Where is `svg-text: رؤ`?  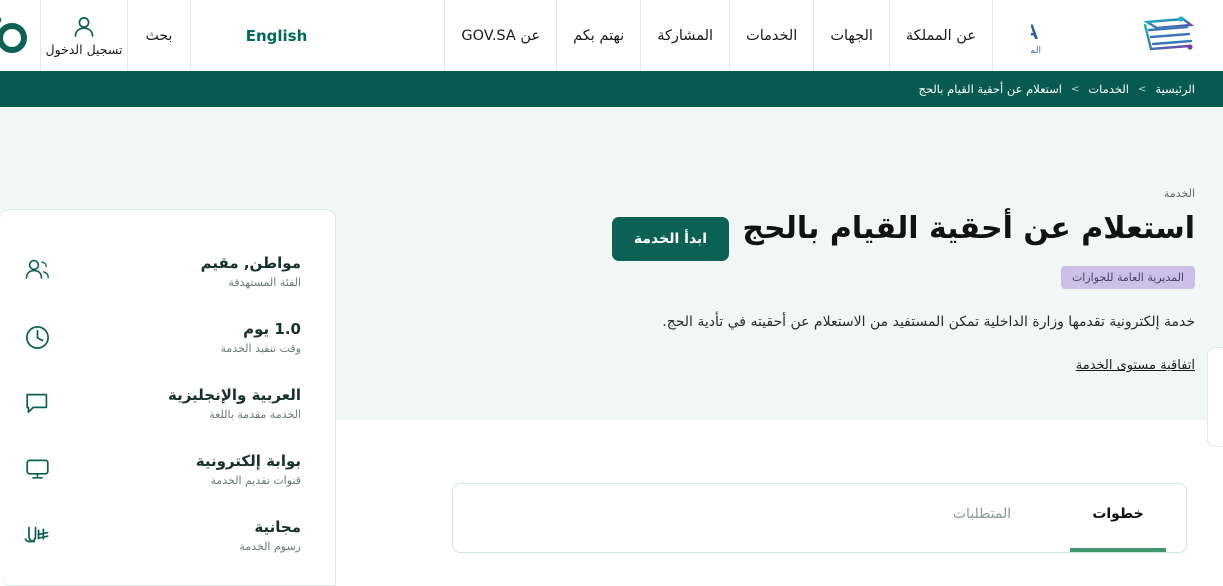
svg-text: رؤ is located at coordinates (1, 17).